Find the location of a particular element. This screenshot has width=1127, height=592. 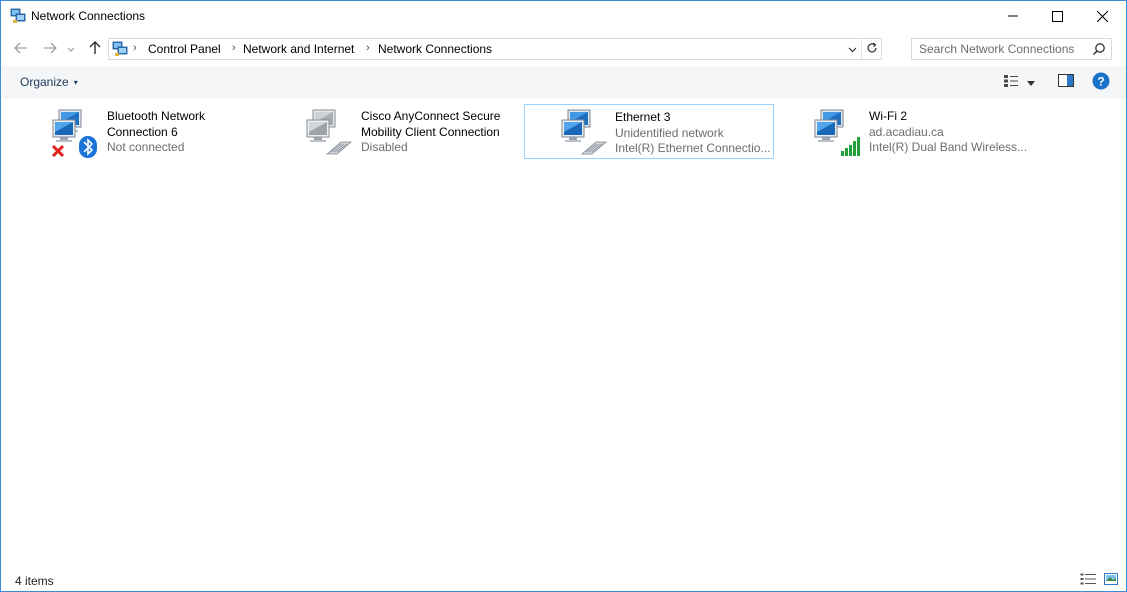

connection-status: Disabled is located at coordinates (384, 147).